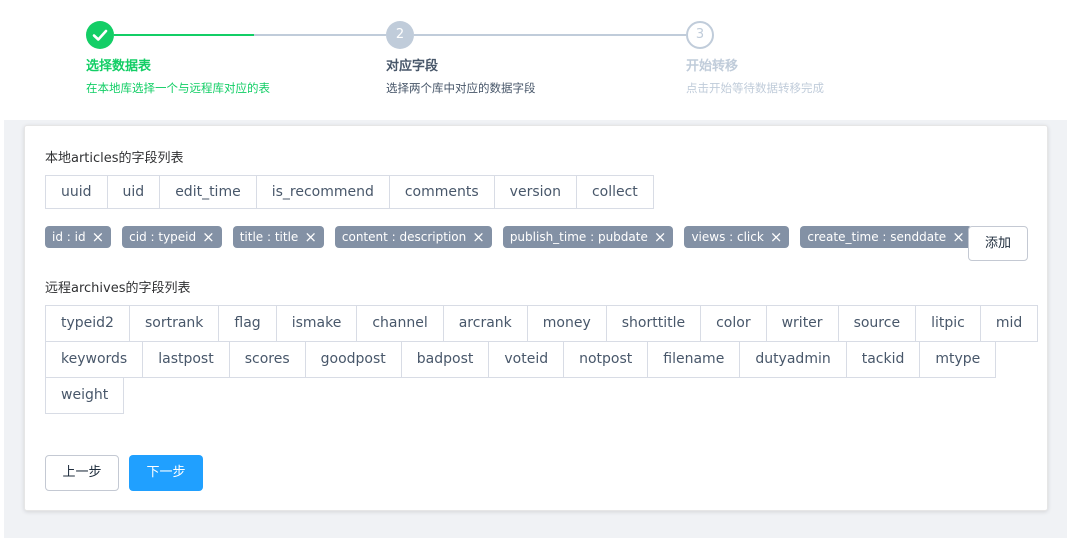 The height and width of the screenshot is (538, 1067). I want to click on mapping-tag: title : title ×, so click(278, 237).